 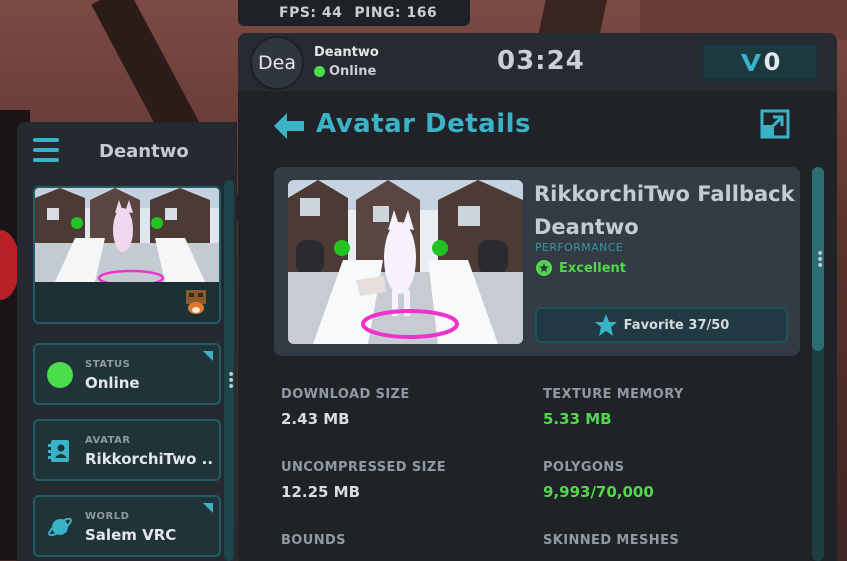 What do you see at coordinates (544, 268) in the screenshot?
I see `star-badge-icon` at bounding box center [544, 268].